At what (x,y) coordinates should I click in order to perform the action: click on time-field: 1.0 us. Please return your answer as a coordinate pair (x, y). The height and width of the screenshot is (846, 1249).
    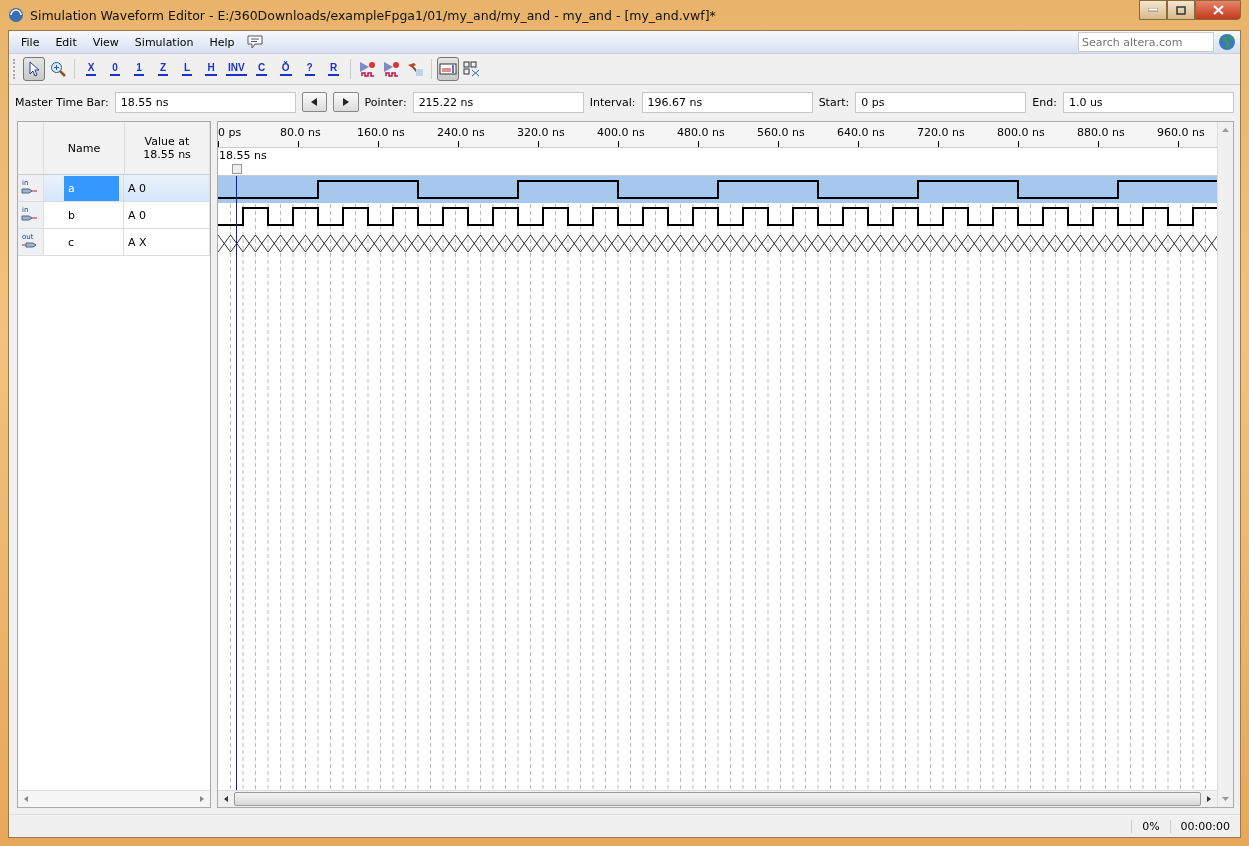
    Looking at the image, I should click on (1148, 102).